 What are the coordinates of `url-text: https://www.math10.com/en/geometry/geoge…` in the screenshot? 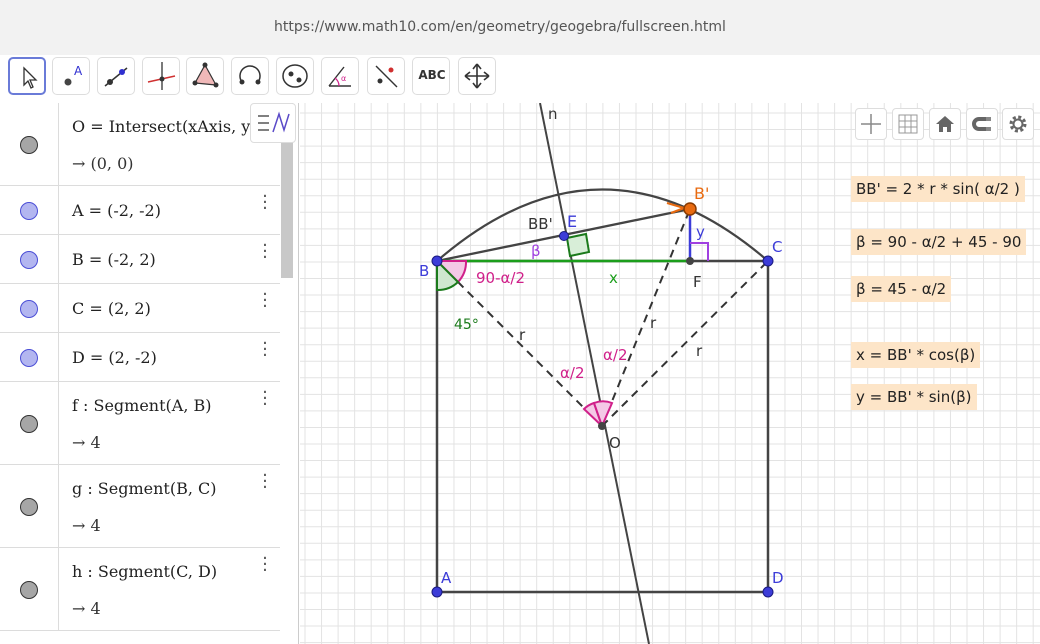 It's located at (500, 27).